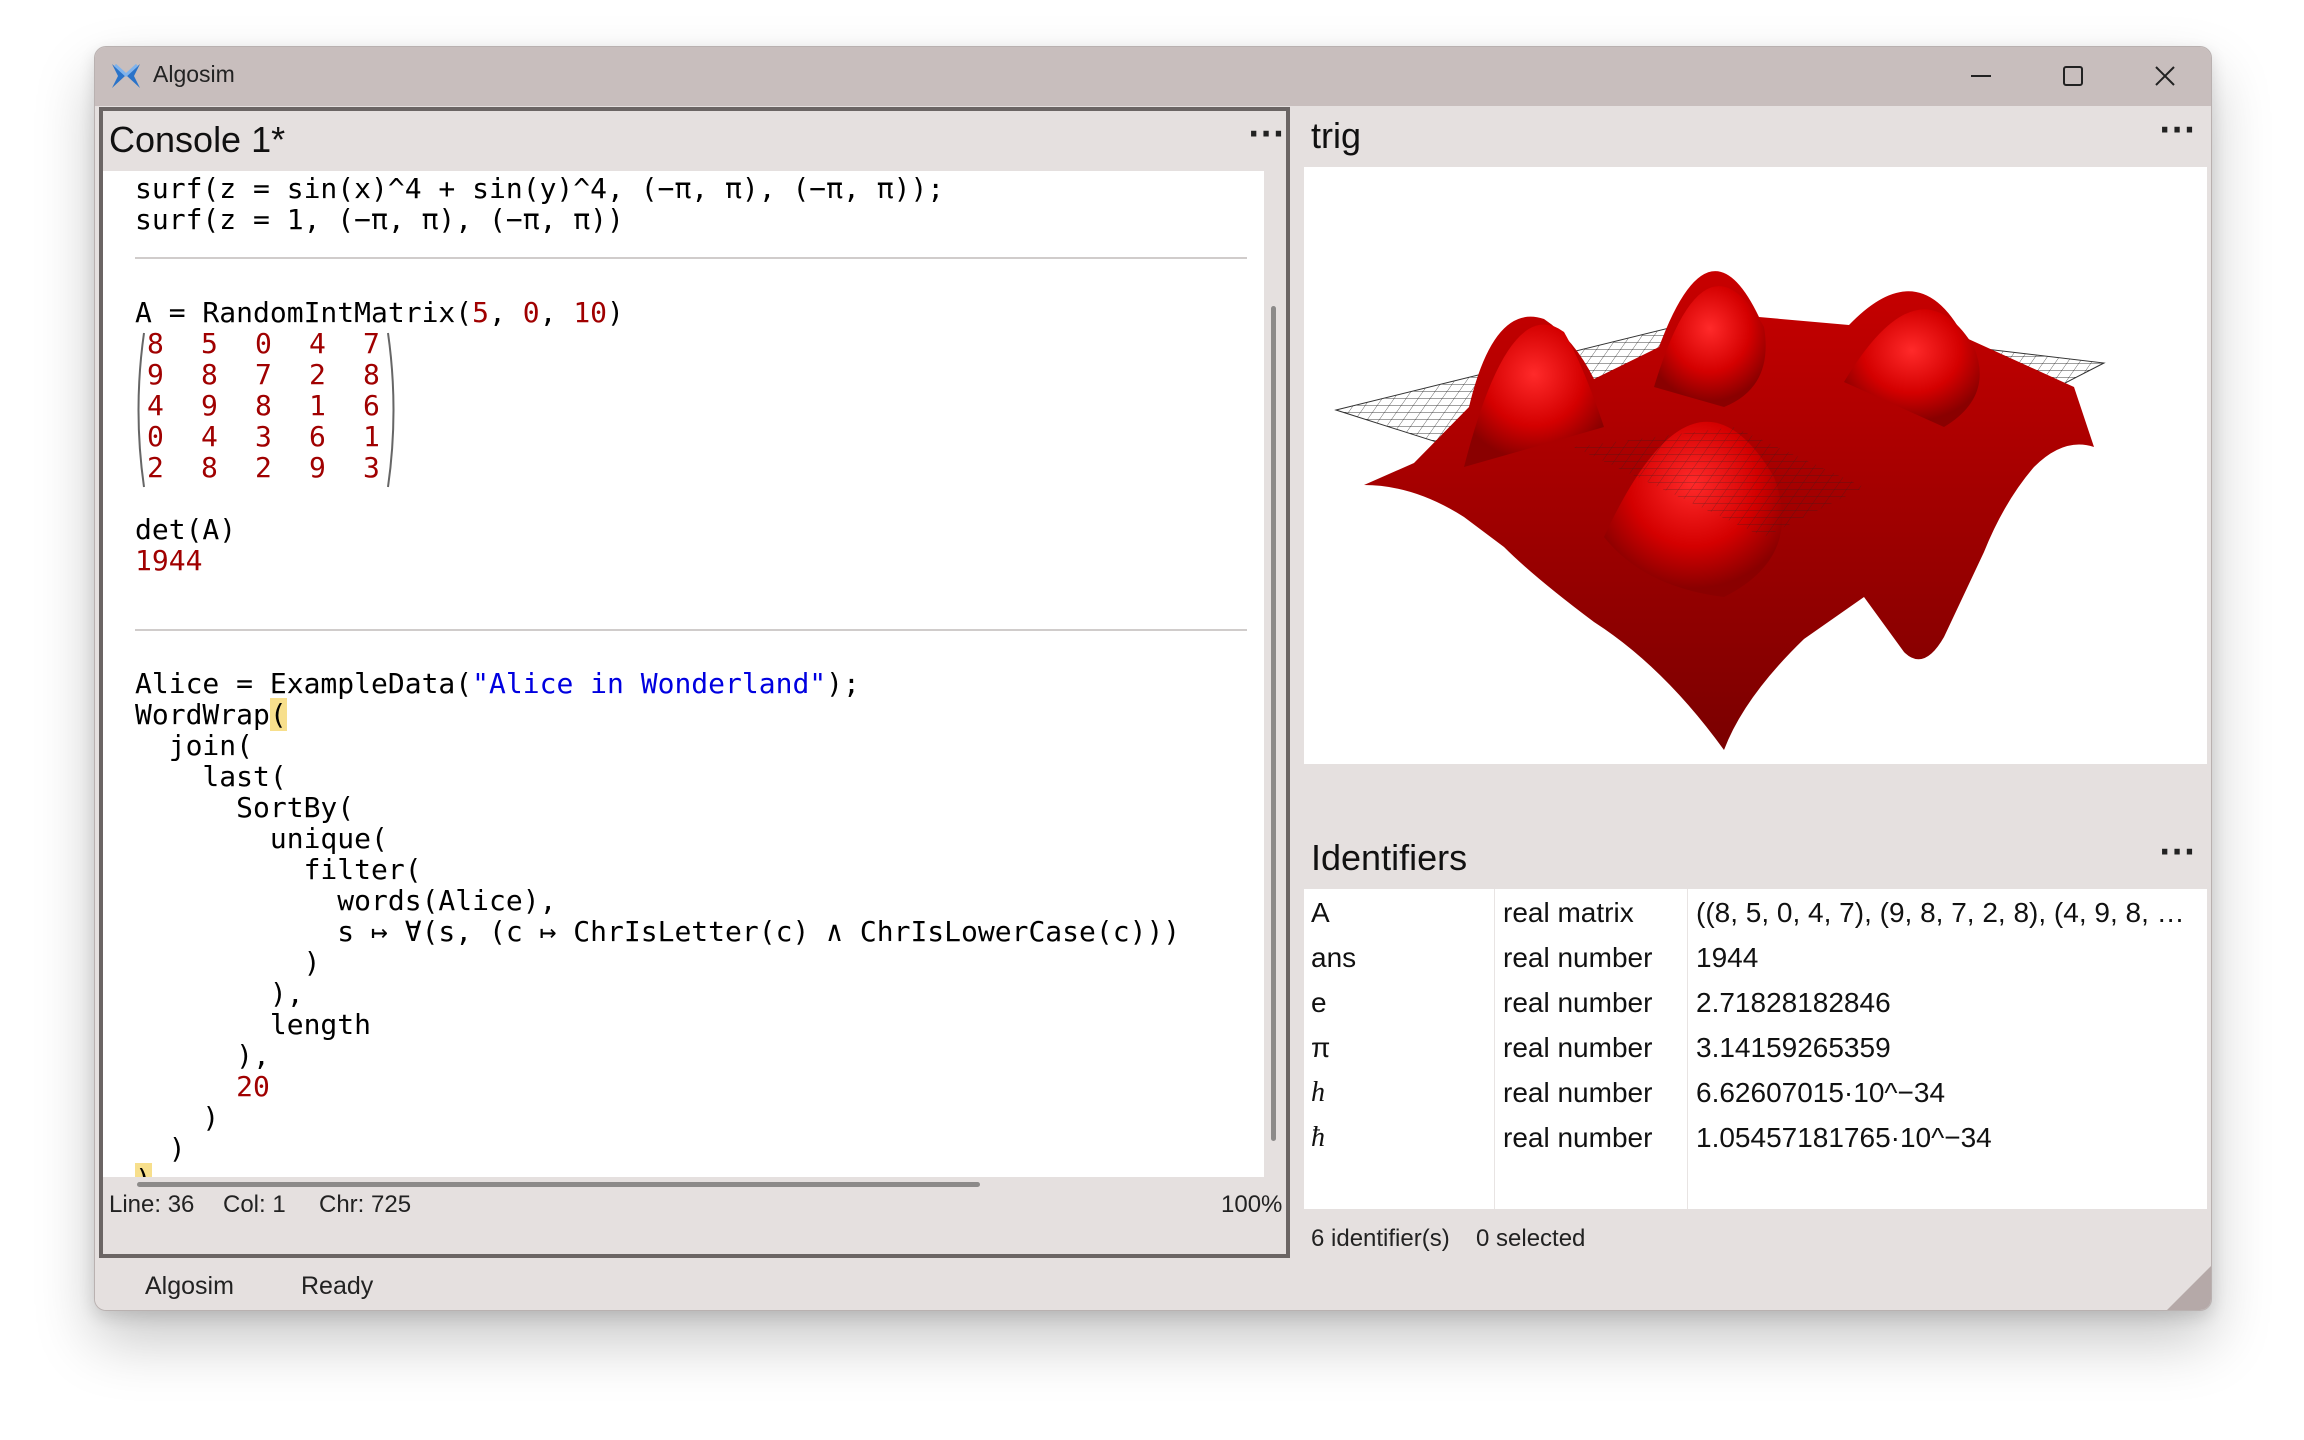 The width and height of the screenshot is (2304, 1440). Describe the element at coordinates (337, 1286) in the screenshot. I see `footer-status: Ready` at that location.